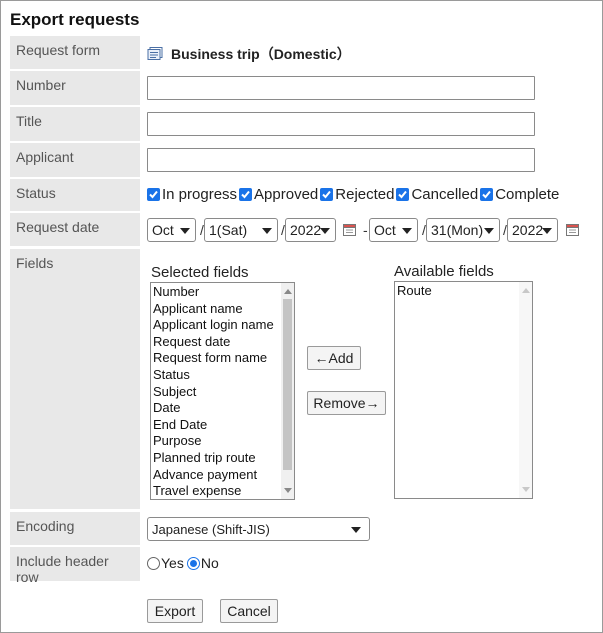  Describe the element at coordinates (346, 403) in the screenshot. I see `remove-button: Remove→` at that location.